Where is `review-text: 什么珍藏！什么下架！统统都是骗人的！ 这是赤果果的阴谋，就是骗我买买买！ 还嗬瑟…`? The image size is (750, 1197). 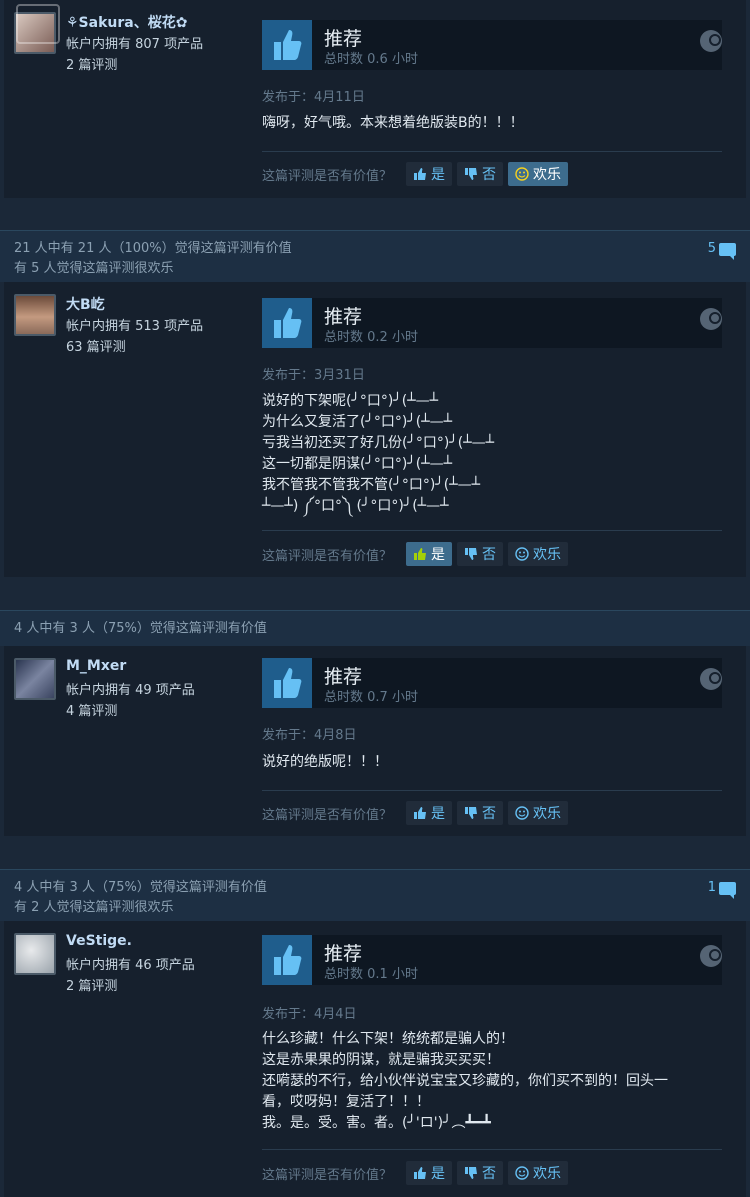
review-text: 什么珍藏！什么下架！统统都是骗人的！ 这是赤果果的阴谋，就是骗我买买买！ 还嗬瑟… is located at coordinates (465, 1081).